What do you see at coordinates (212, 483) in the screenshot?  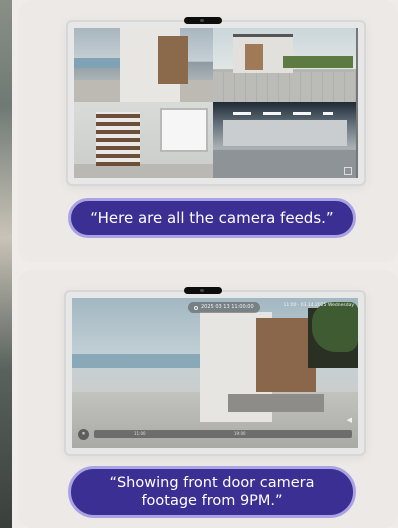 I see `voice-response-line: “Showing front door camera` at bounding box center [212, 483].